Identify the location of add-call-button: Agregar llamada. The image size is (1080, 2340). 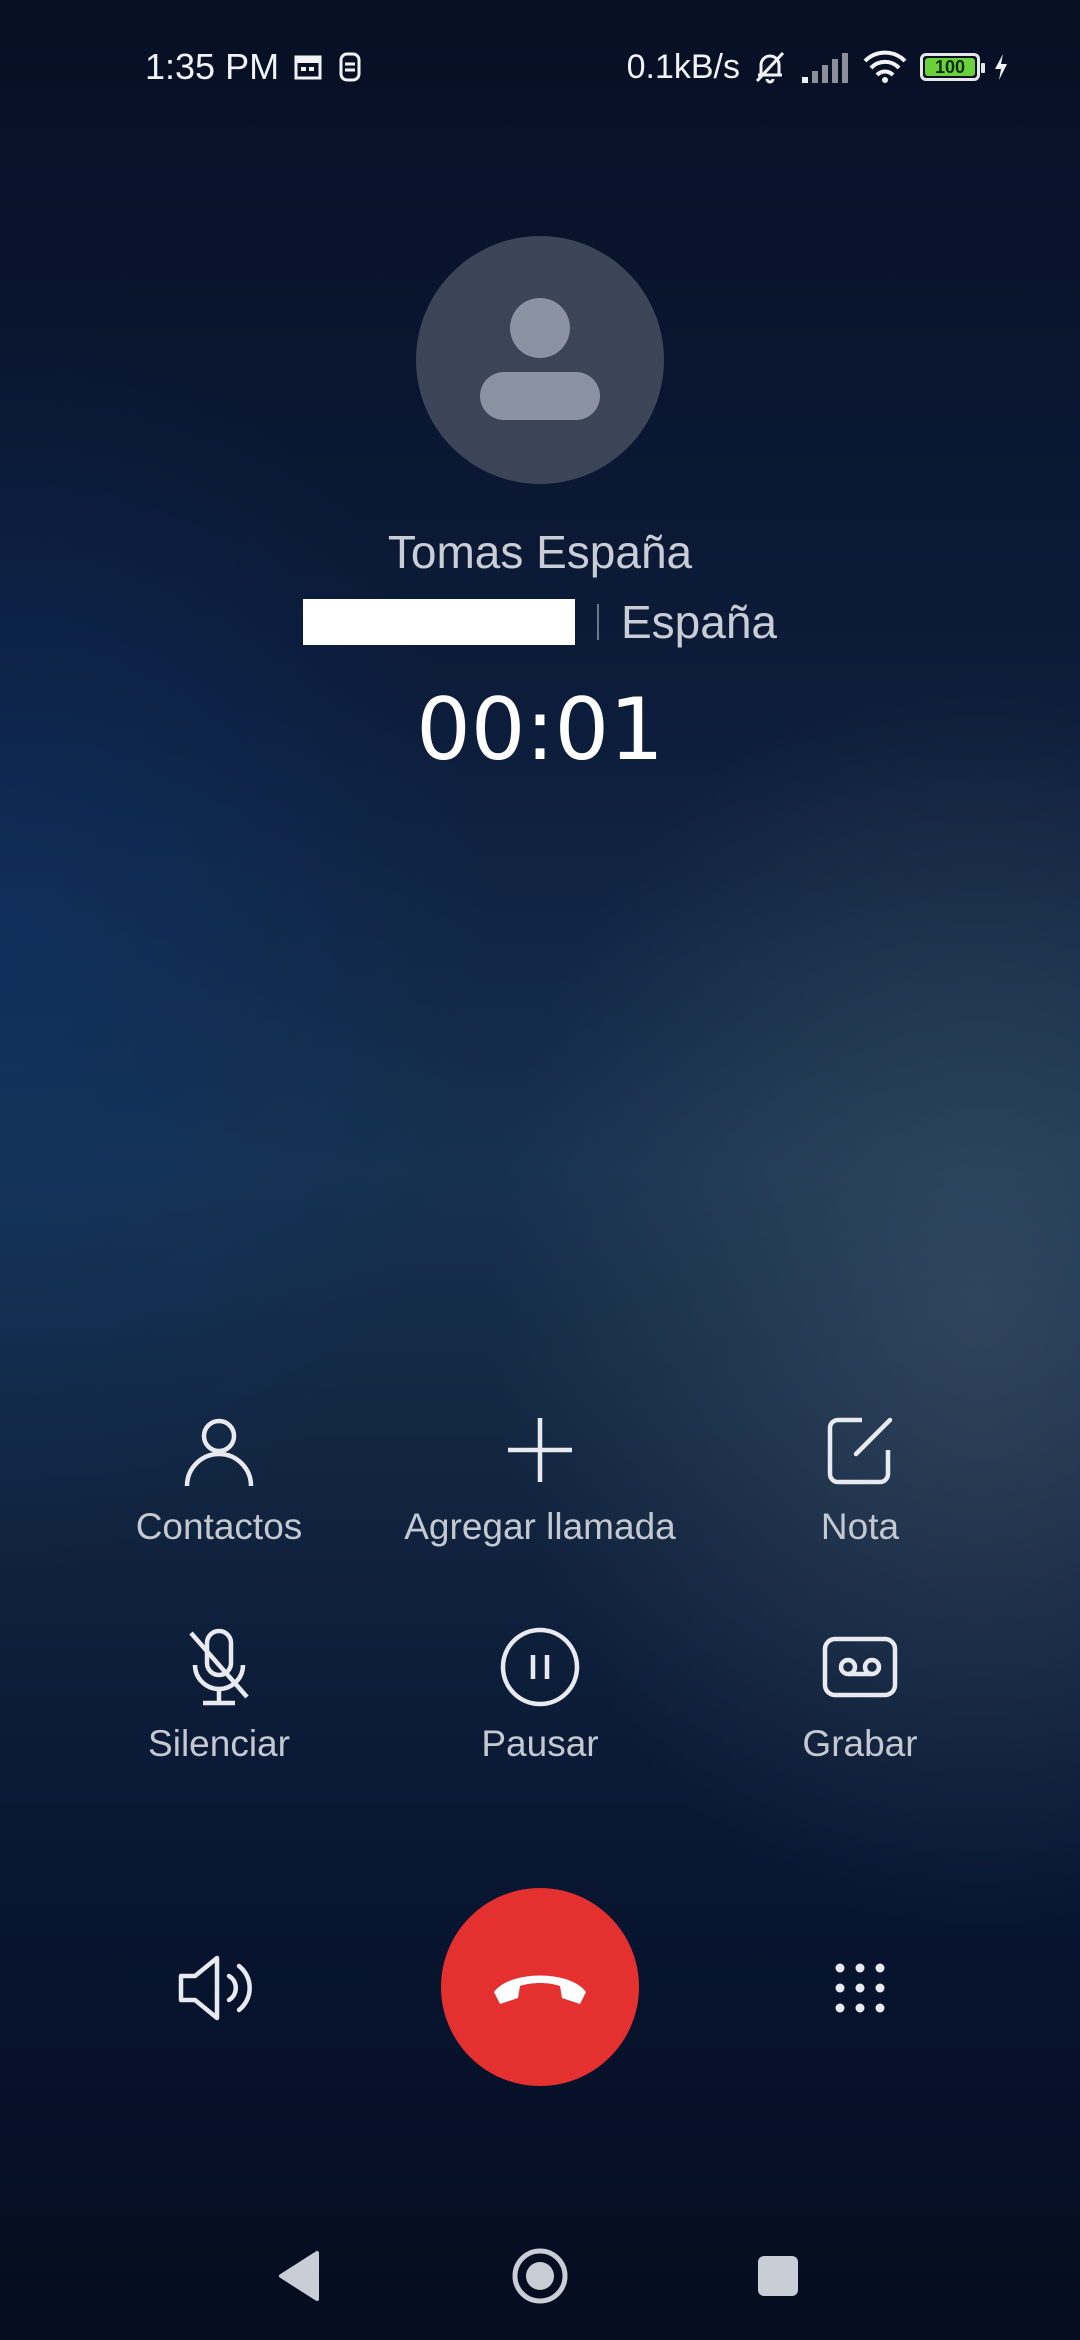
(540, 1478).